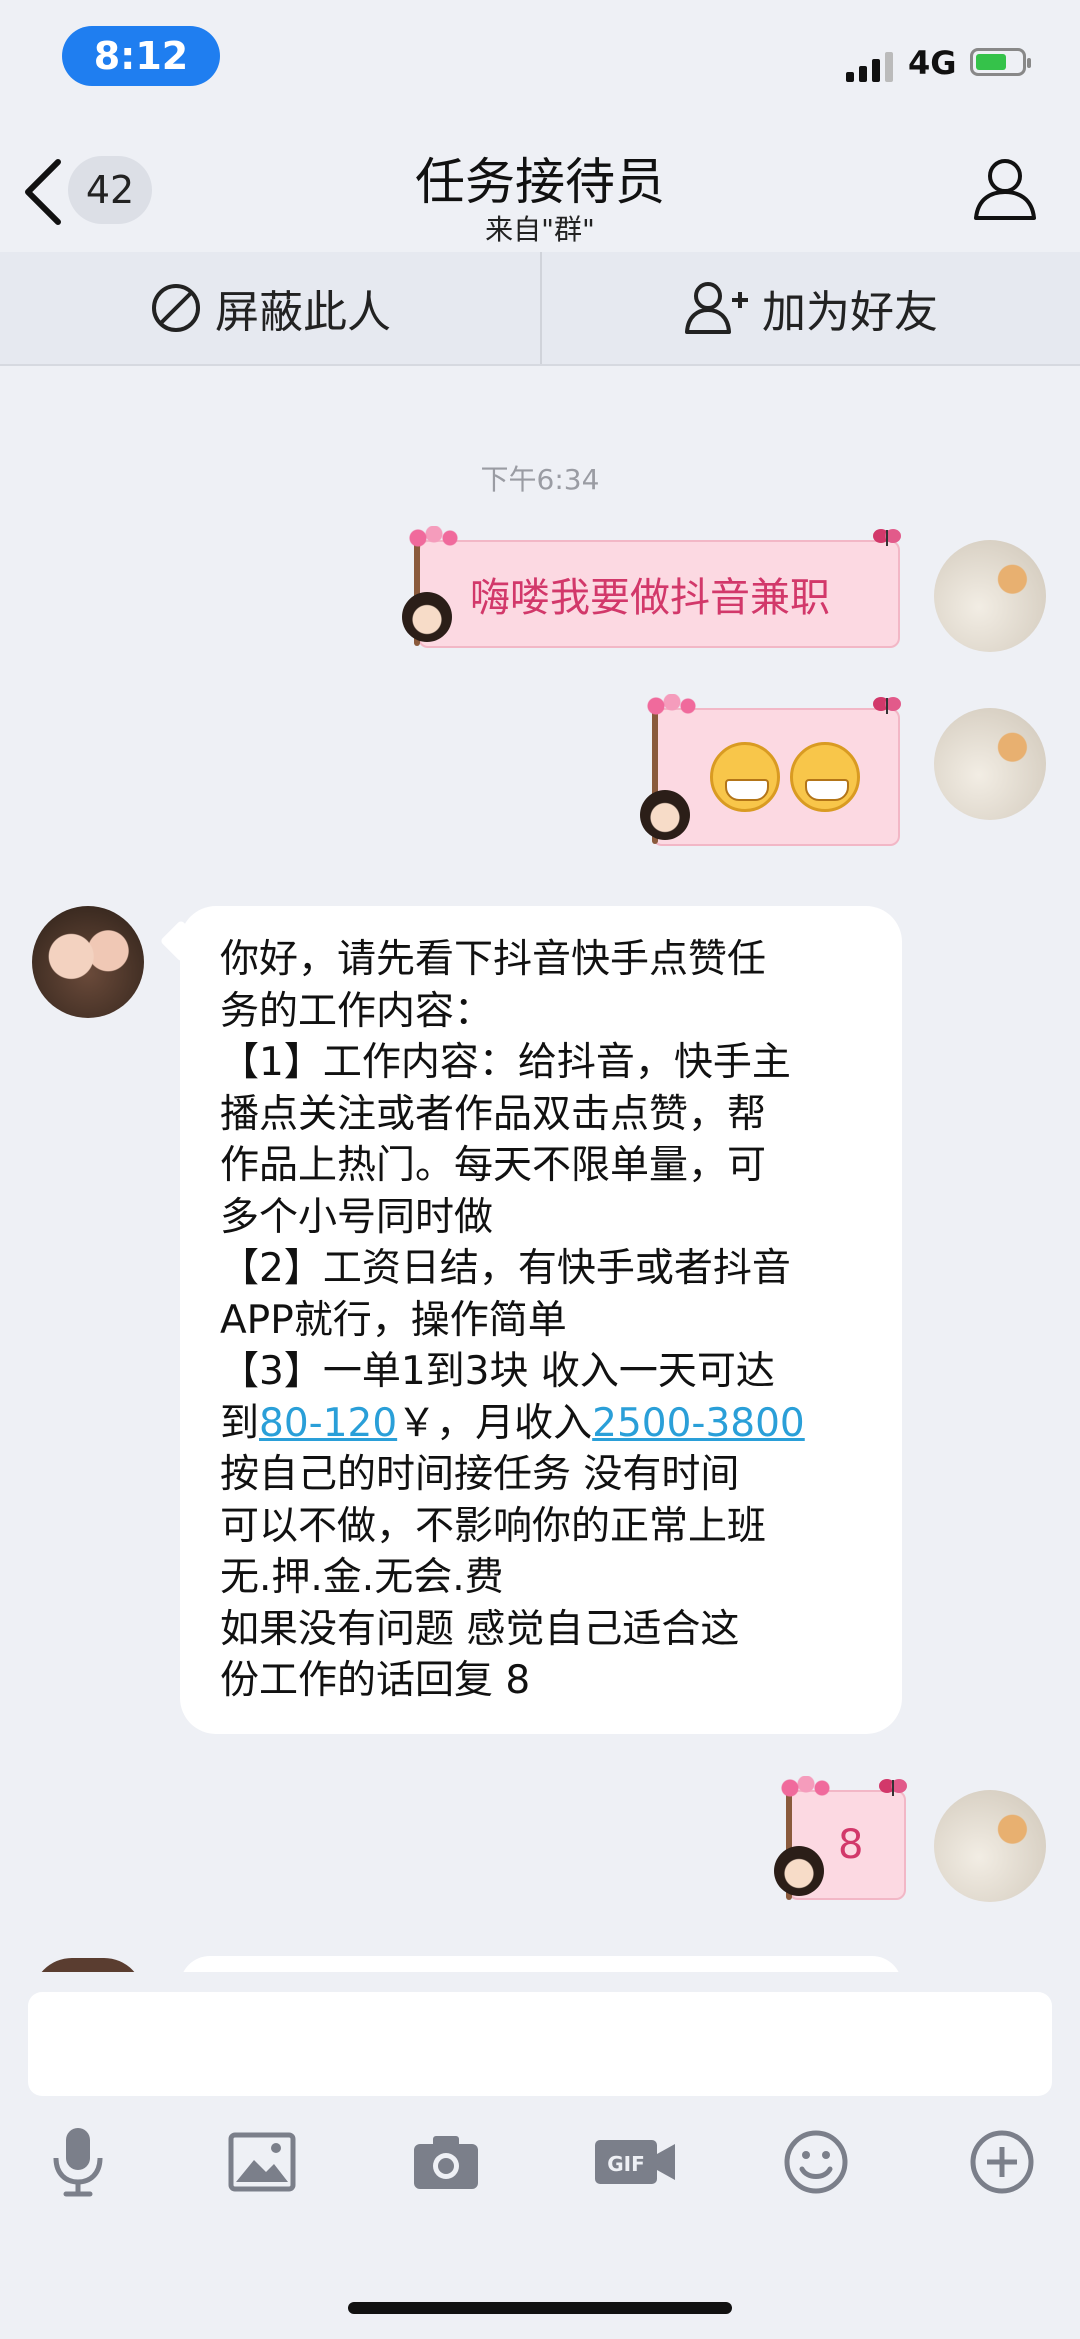 This screenshot has height=2339, width=1080. What do you see at coordinates (493, 959) in the screenshot?
I see `message-line: 你好，请先看下抖音快手点赞任` at bounding box center [493, 959].